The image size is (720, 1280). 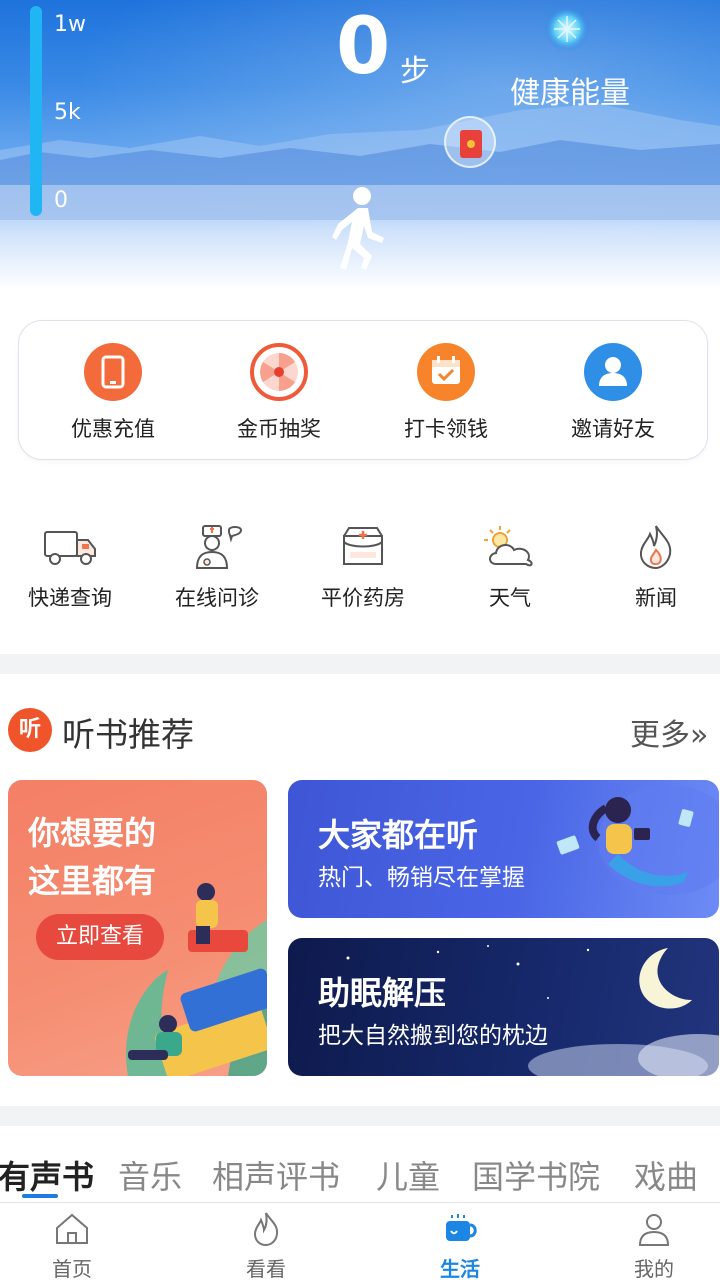 I want to click on step-progress-bar, so click(x=36, y=111).